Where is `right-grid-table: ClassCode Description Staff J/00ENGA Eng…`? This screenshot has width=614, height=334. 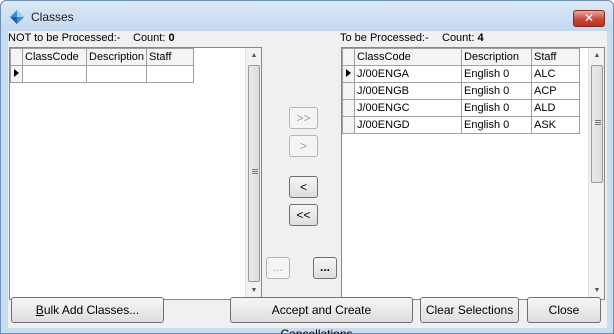
right-grid-table: ClassCode Description Staff J/00ENGA Eng… is located at coordinates (461, 91).